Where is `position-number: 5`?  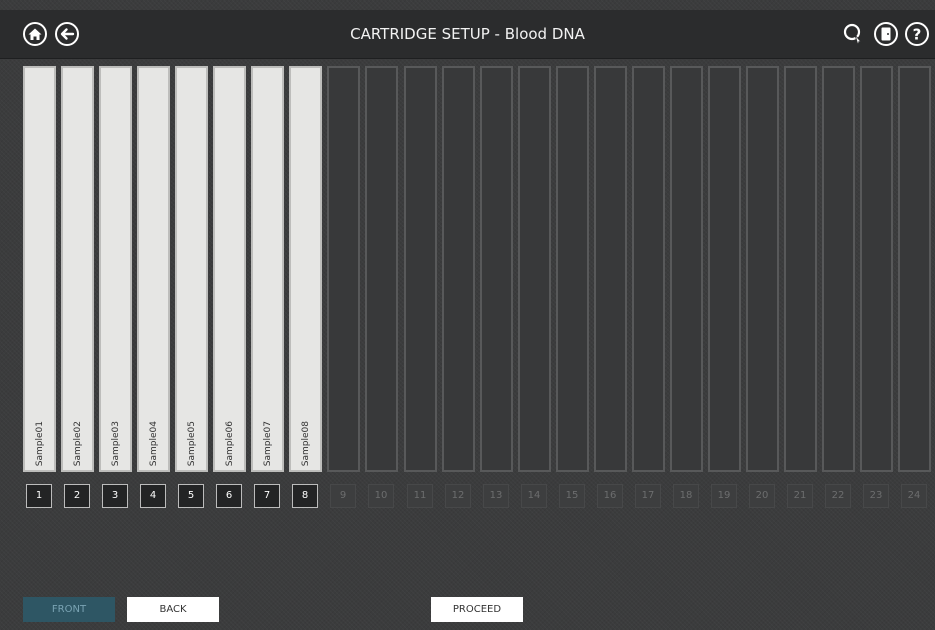
position-number: 5 is located at coordinates (191, 496).